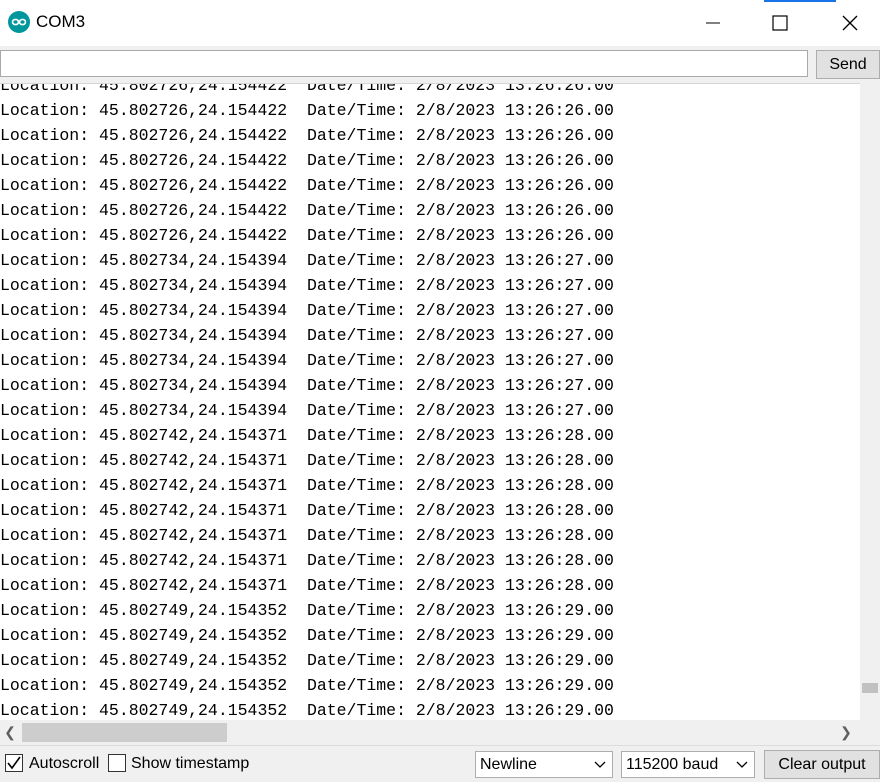  I want to click on maximize-button, so click(780, 23).